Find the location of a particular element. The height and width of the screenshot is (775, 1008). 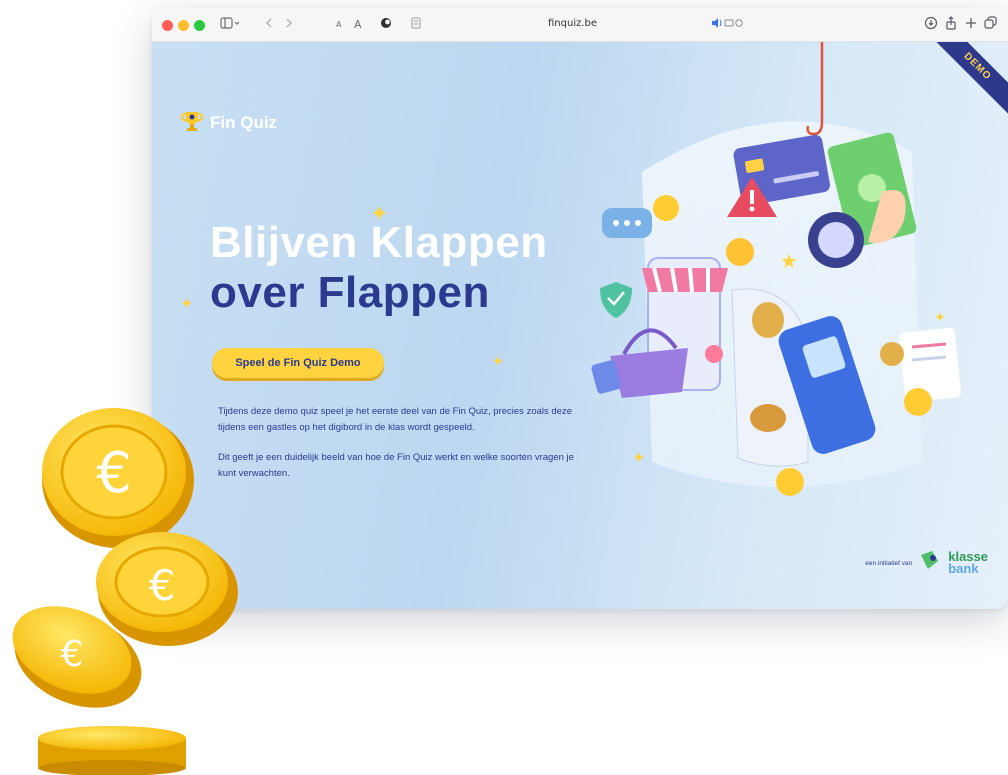

text-larger-button: A is located at coordinates (358, 25).